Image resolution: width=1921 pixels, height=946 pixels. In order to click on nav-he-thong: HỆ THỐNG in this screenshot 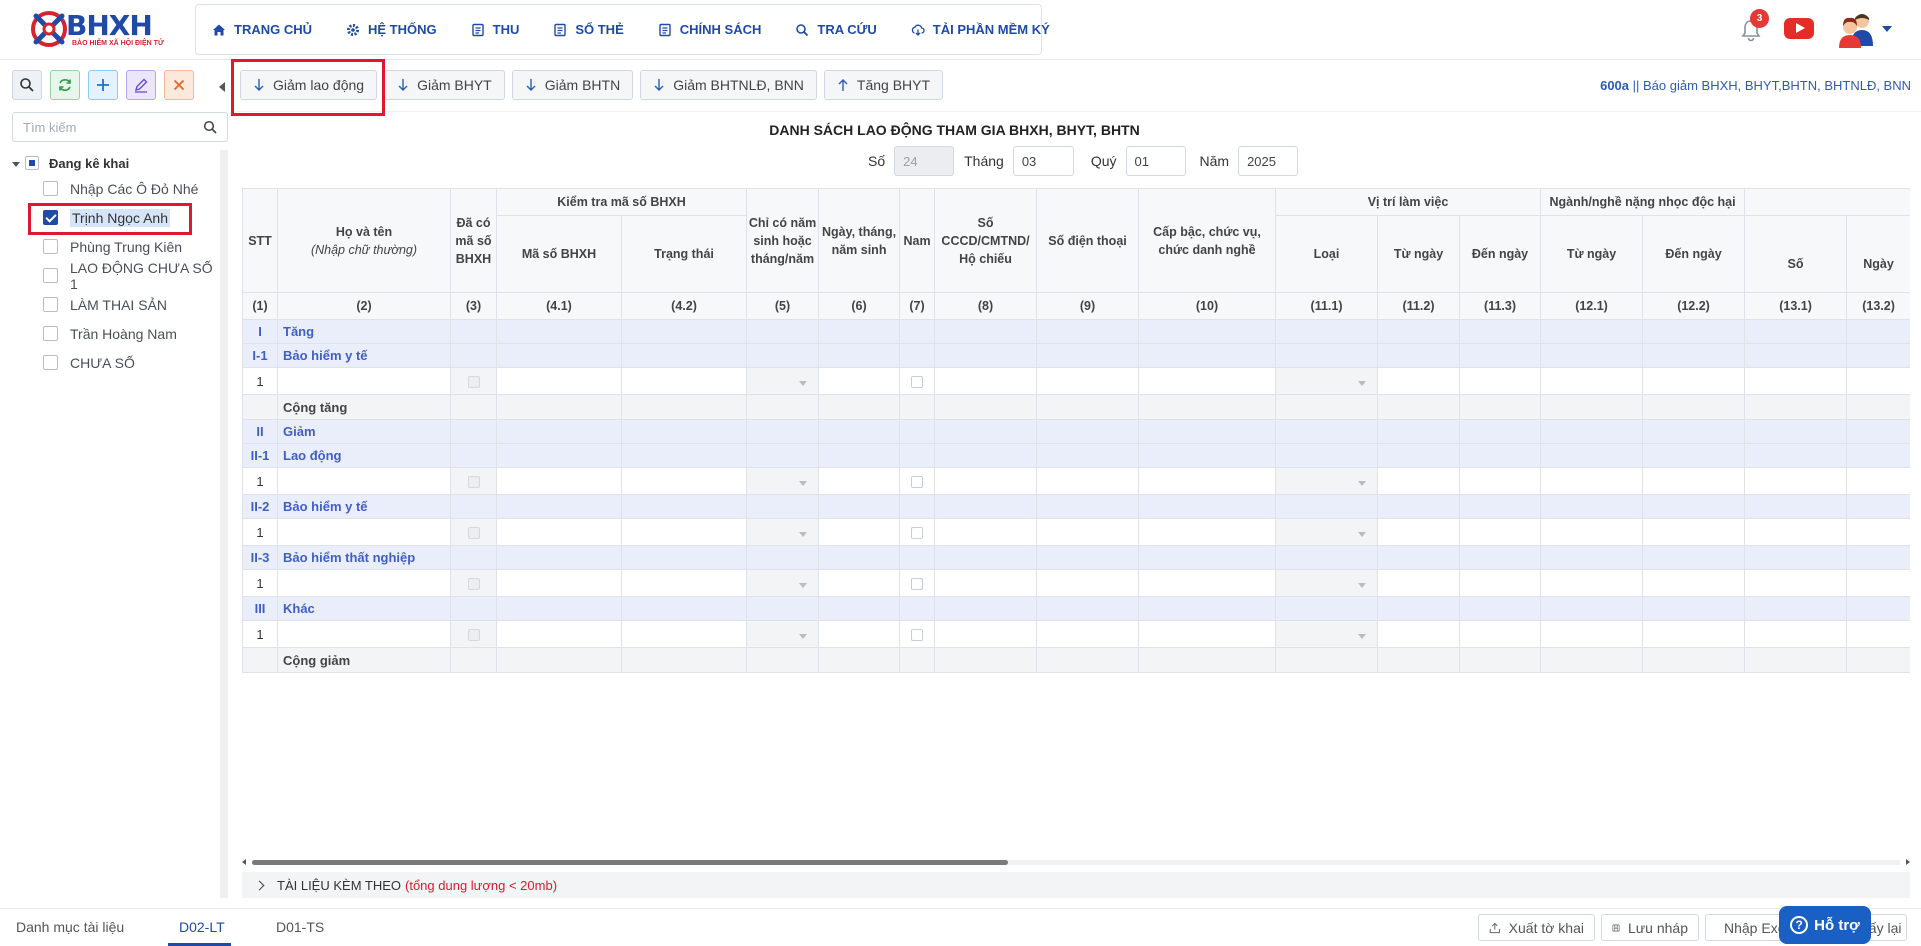, I will do `click(391, 29)`.